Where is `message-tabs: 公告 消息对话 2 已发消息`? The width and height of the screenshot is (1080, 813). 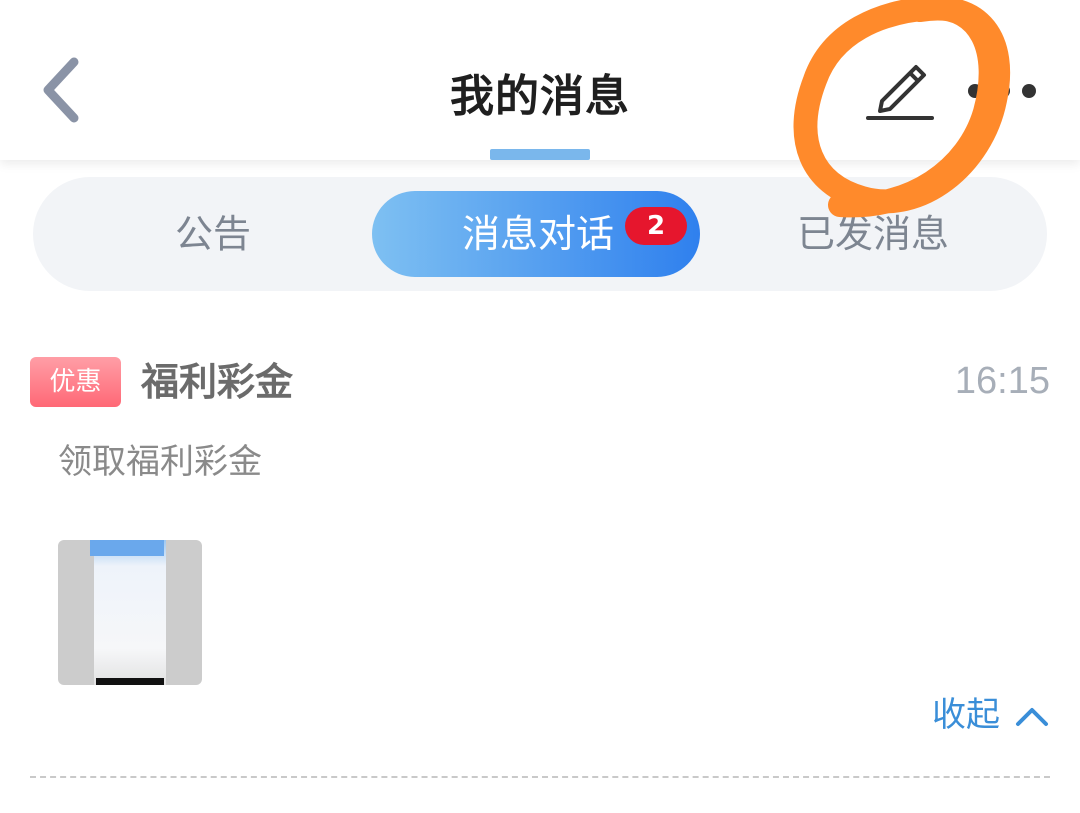
message-tabs: 公告 消息对话 2 已发消息 is located at coordinates (540, 234).